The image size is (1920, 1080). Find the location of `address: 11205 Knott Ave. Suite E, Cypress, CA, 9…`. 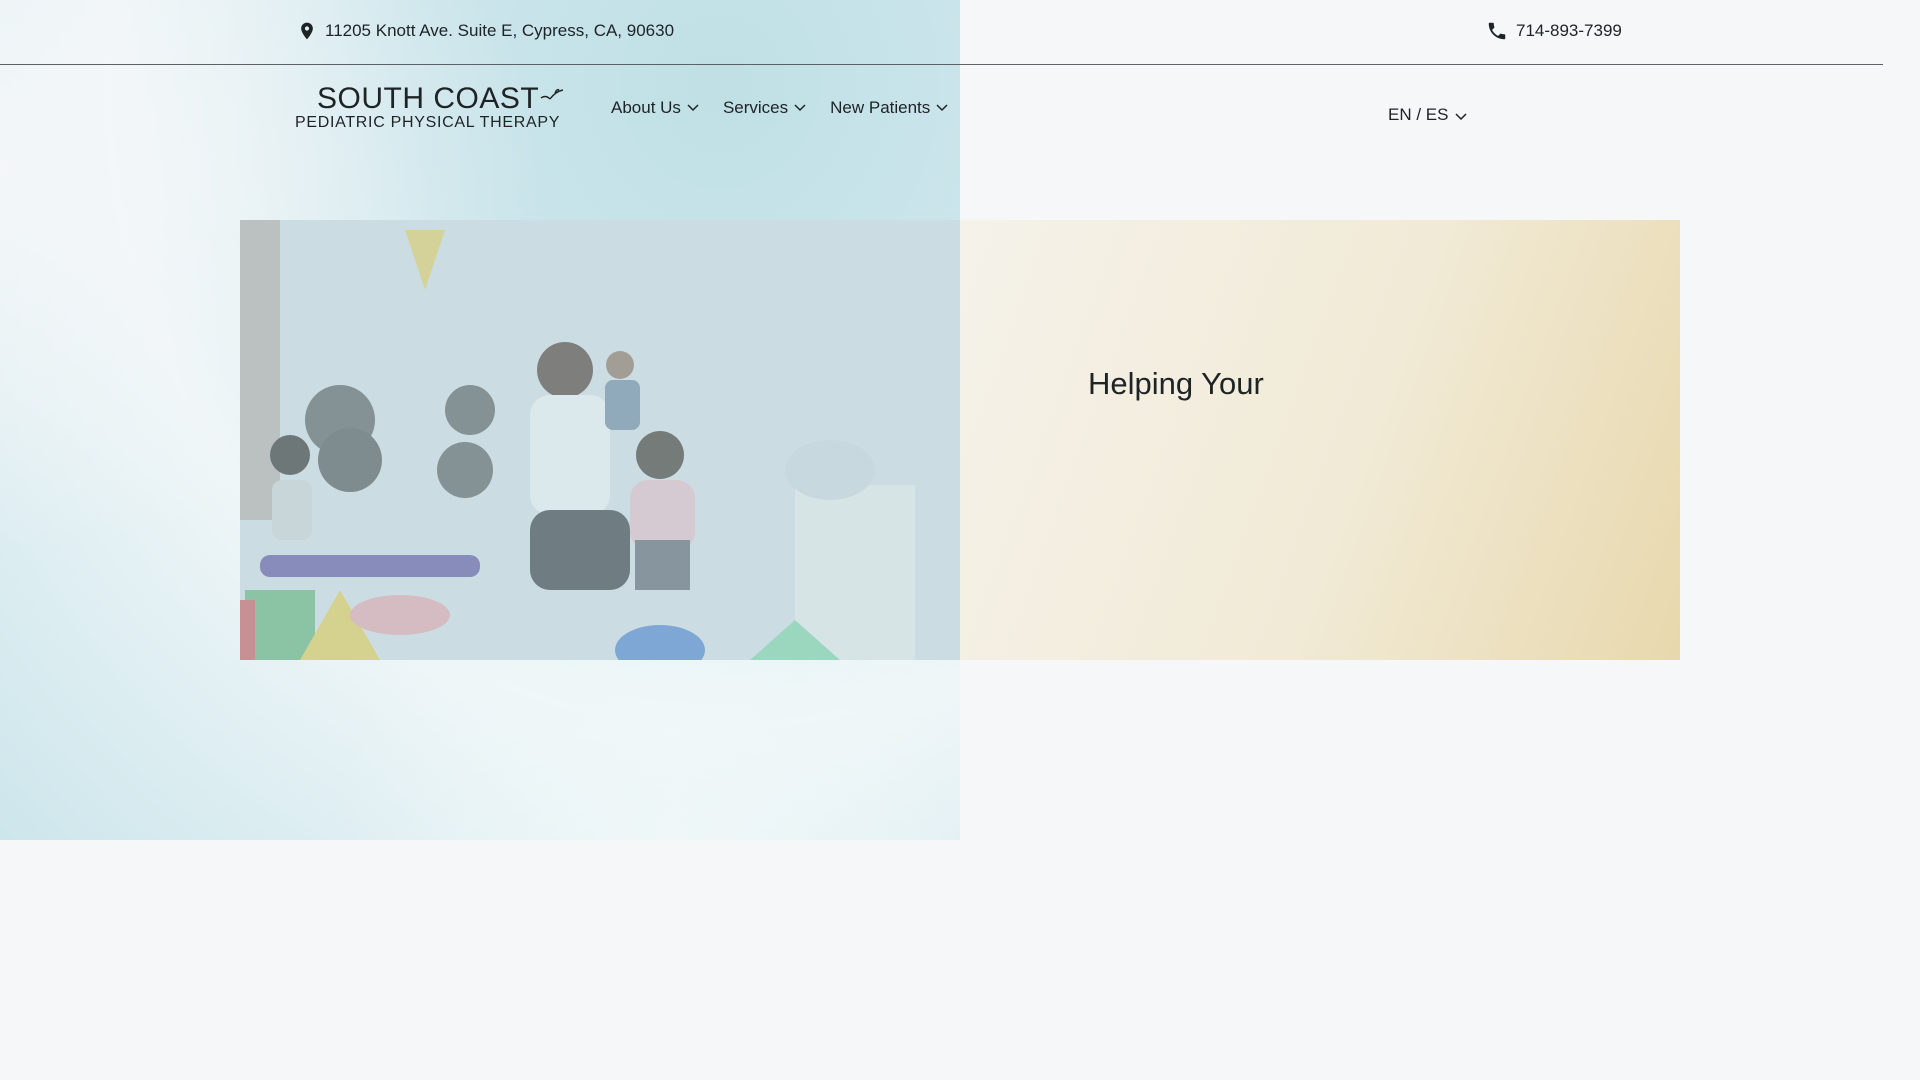

address: 11205 Knott Ave. Suite E, Cypress, CA, 9… is located at coordinates (485, 31).